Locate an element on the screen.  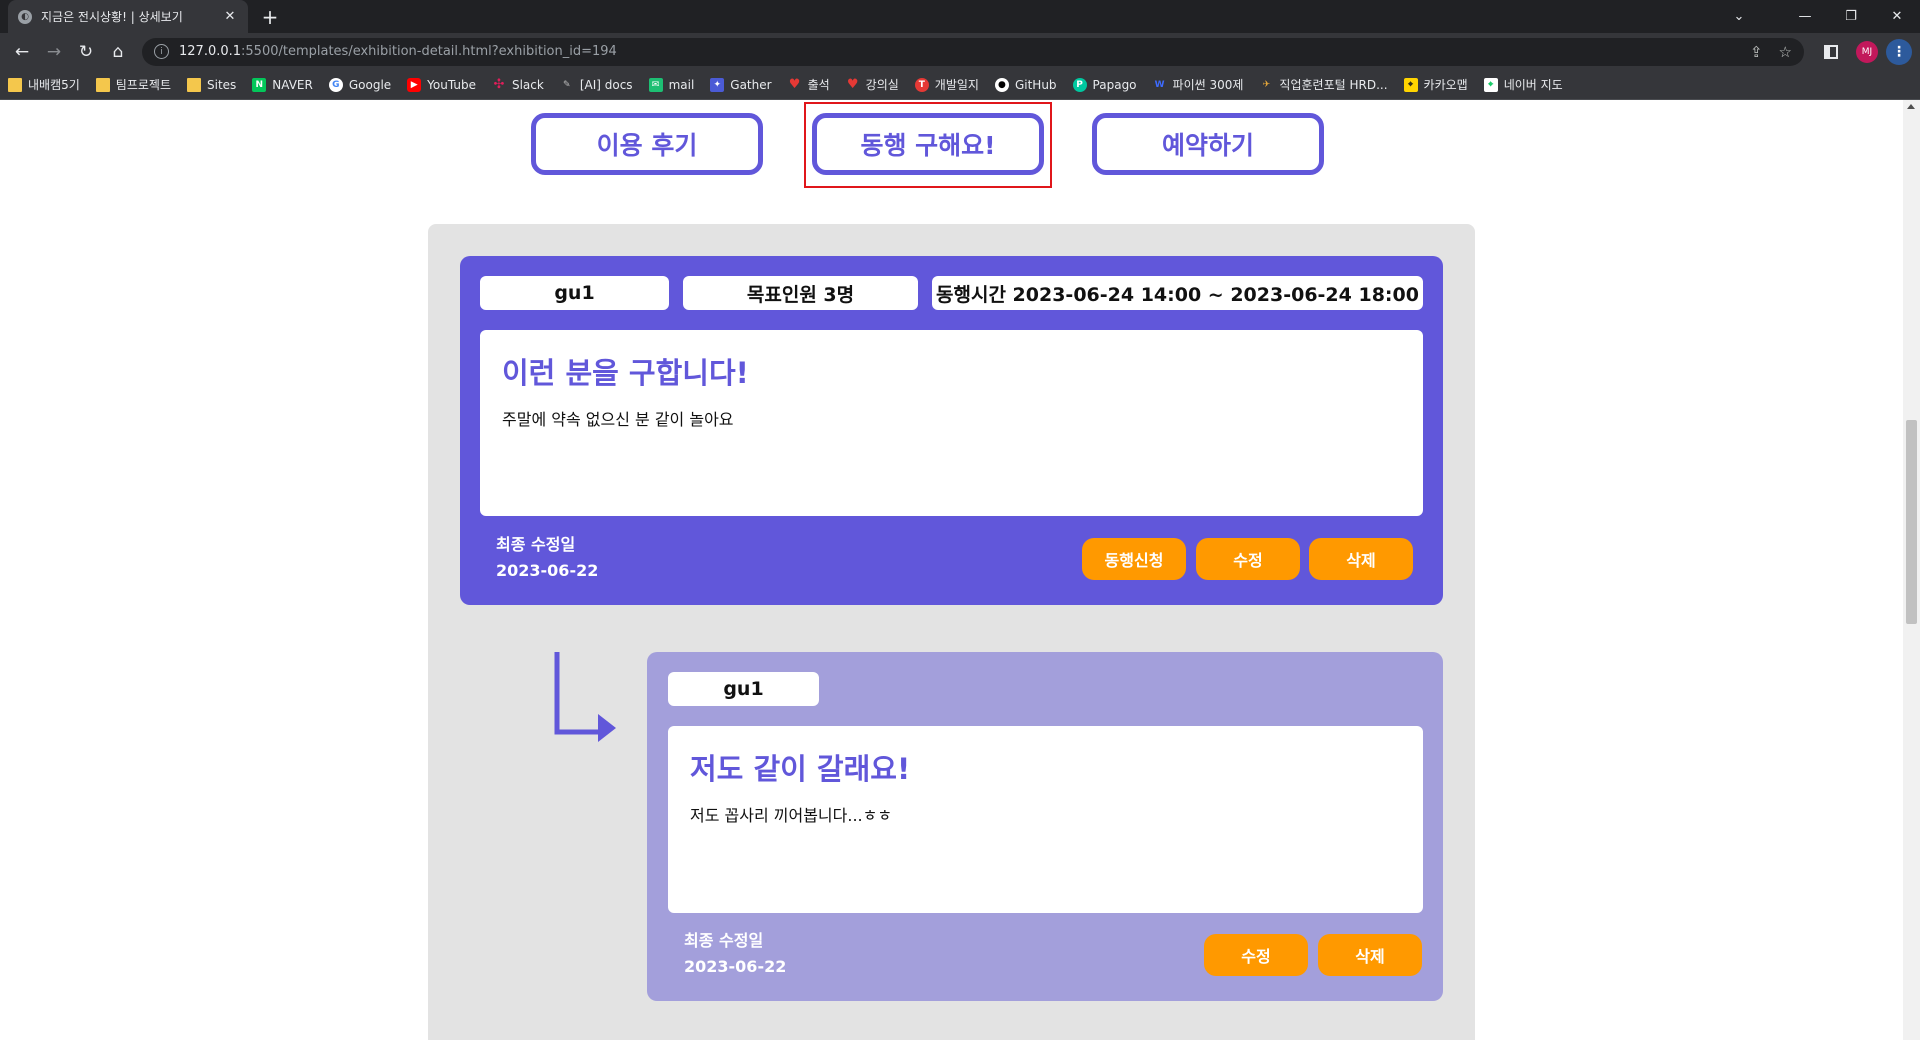
side-panel-icon is located at coordinates (1831, 51).